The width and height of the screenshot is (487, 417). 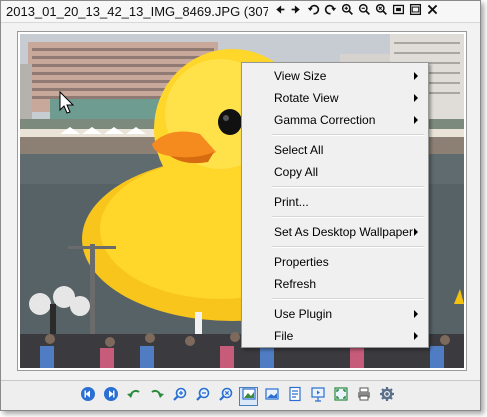 I want to click on rotate-left-button, so click(x=313, y=12).